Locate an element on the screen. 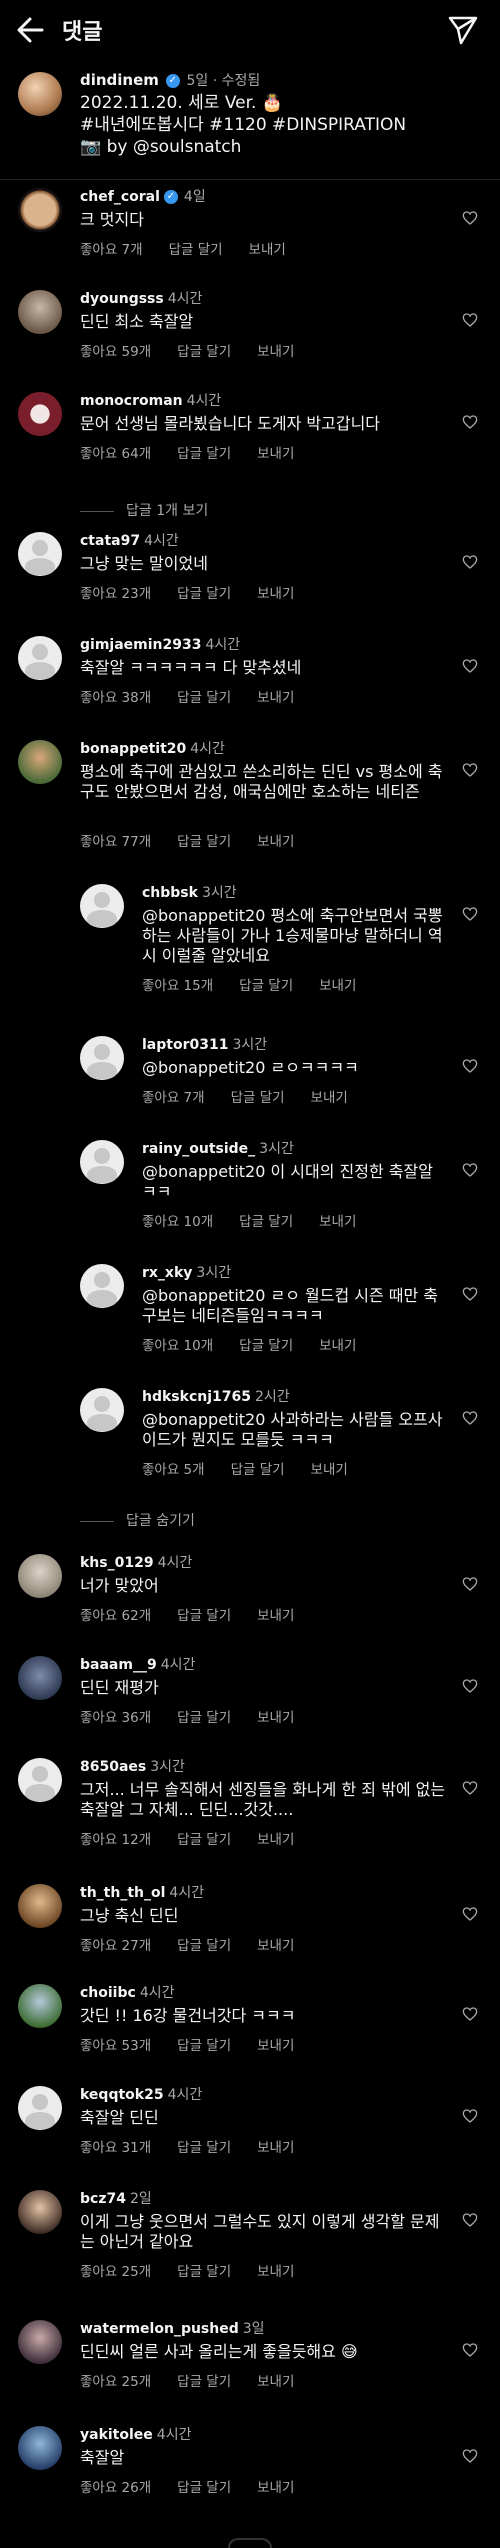  comment-username: watermelon_pushed is located at coordinates (159, 2329).